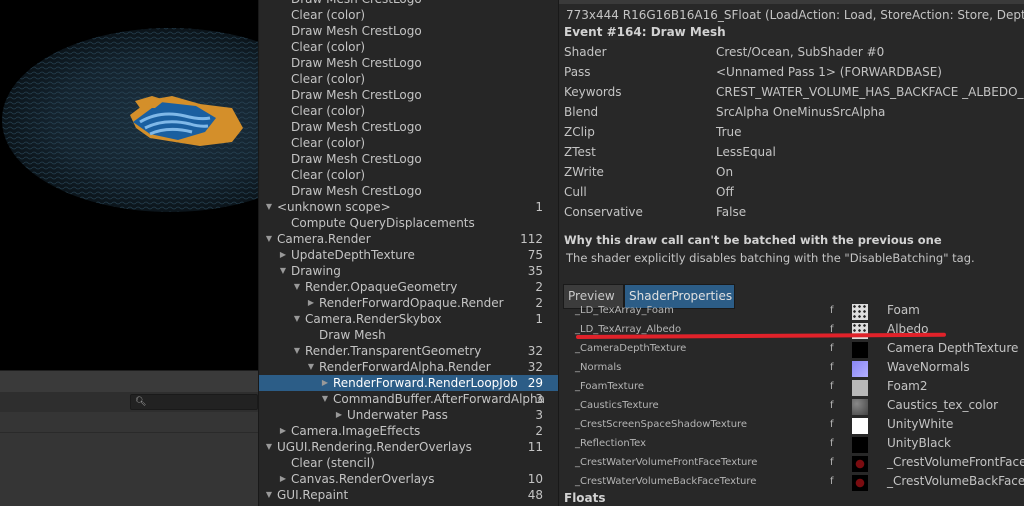 The width and height of the screenshot is (1024, 506). I want to click on tree-row: Clear (stencil), so click(409, 463).